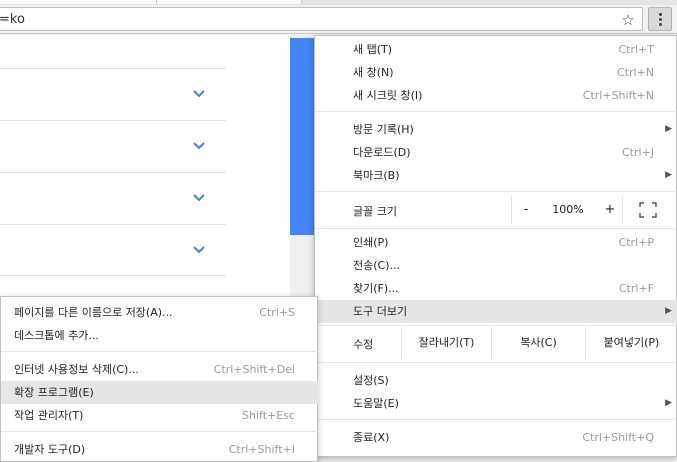 The width and height of the screenshot is (677, 462). What do you see at coordinates (496, 72) in the screenshot?
I see `menu-item-new-window: 새 창(N) Ctrl+N` at bounding box center [496, 72].